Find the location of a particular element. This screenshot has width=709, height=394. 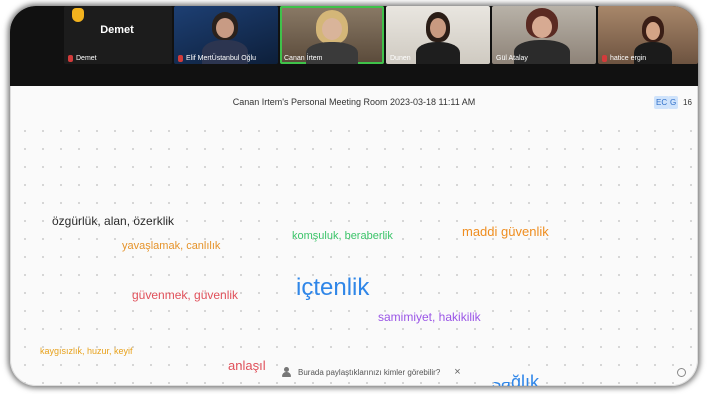

word-samimiyet: samimiyet, hakikilik is located at coordinates (429, 317).